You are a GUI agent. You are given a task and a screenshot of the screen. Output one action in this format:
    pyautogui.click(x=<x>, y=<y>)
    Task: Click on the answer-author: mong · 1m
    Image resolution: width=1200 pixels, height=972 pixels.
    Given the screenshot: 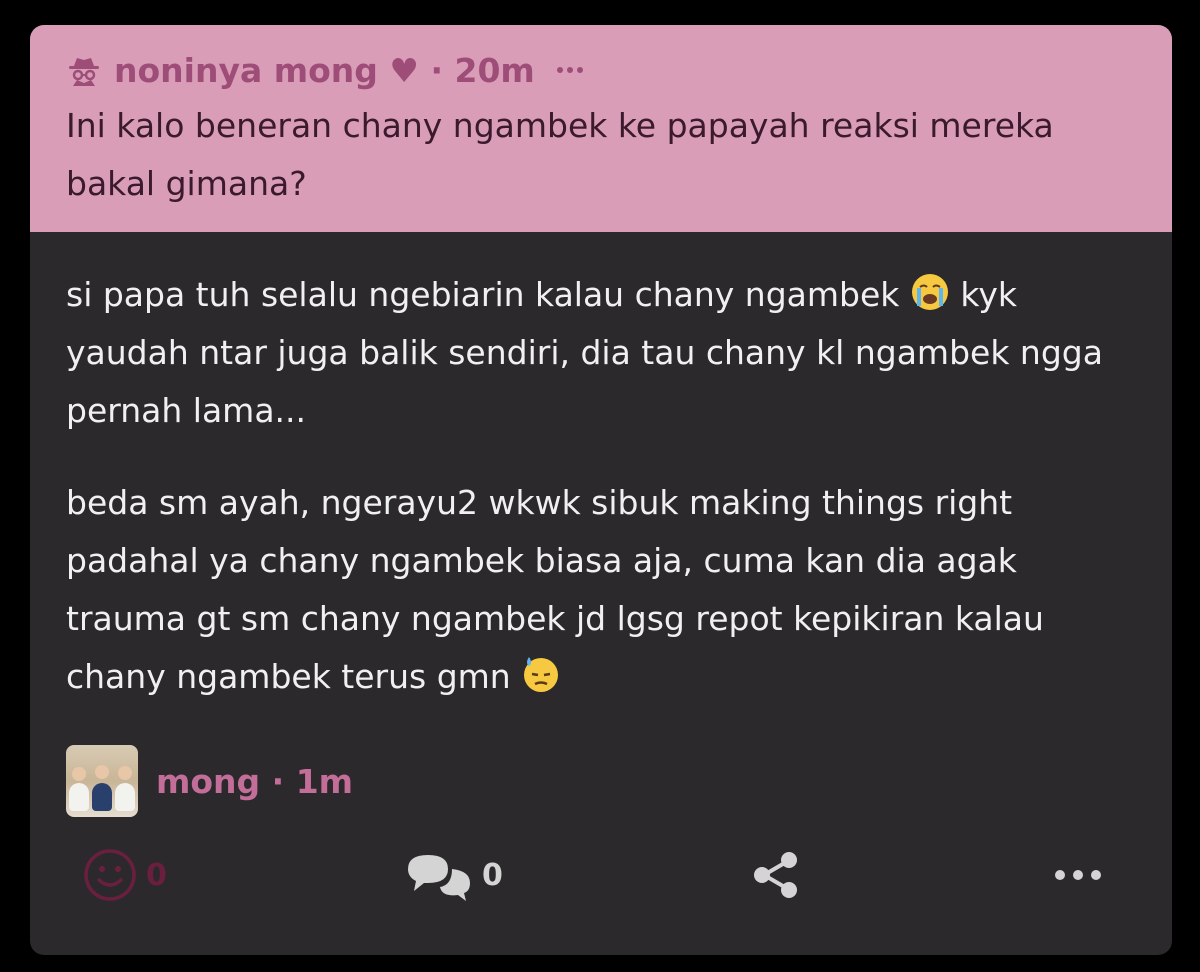 What is the action you would take?
    pyautogui.click(x=209, y=781)
    